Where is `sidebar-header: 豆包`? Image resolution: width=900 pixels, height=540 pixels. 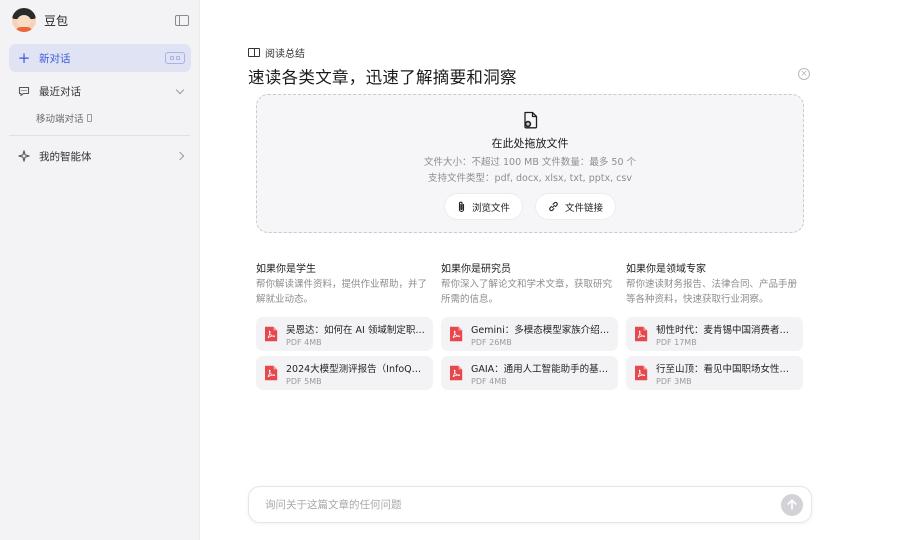 sidebar-header: 豆包 is located at coordinates (100, 20).